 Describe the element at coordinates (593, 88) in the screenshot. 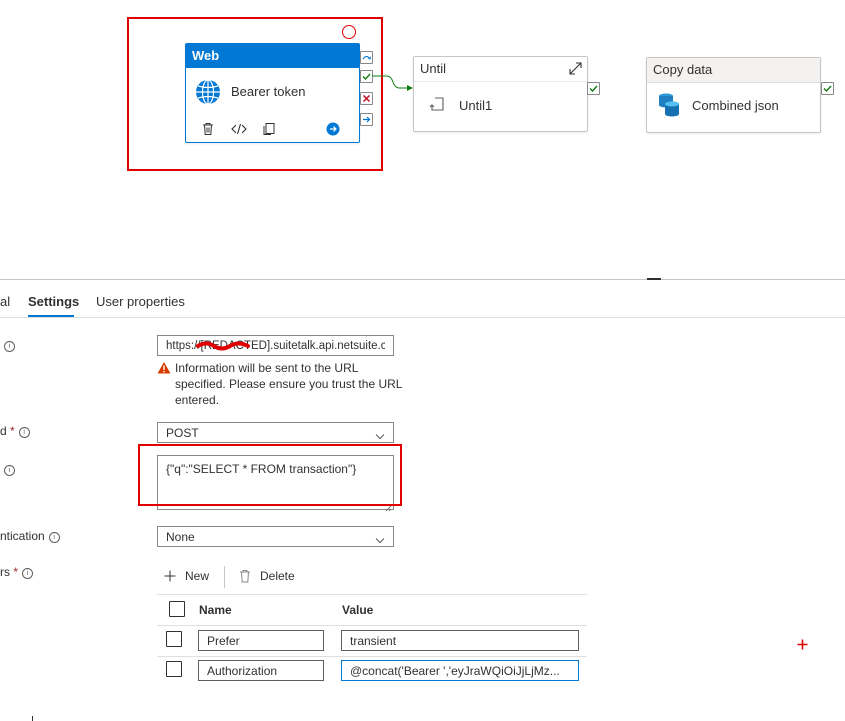

I see `until-success-output-icon` at that location.